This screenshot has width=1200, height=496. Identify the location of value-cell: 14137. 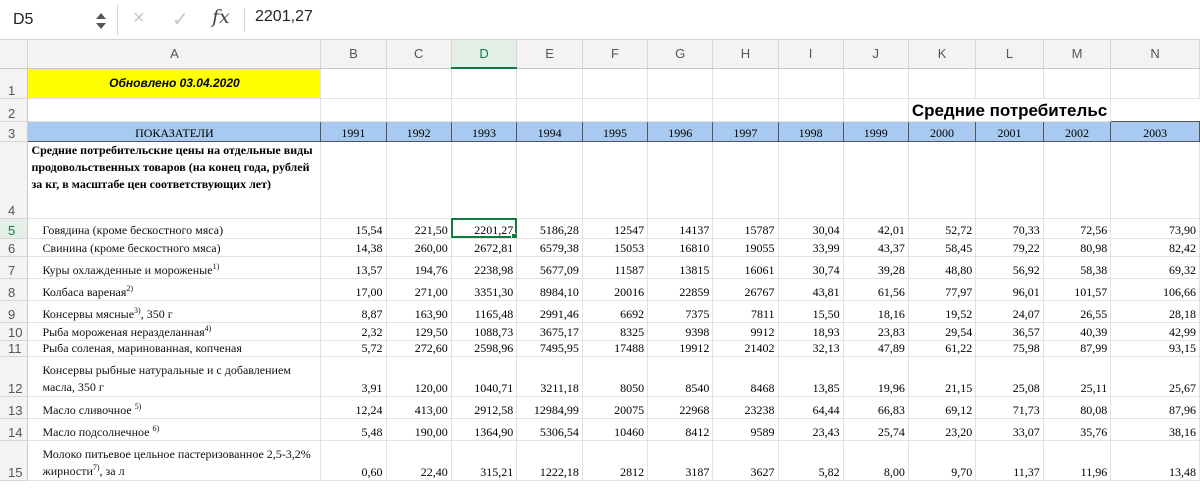
(680, 228).